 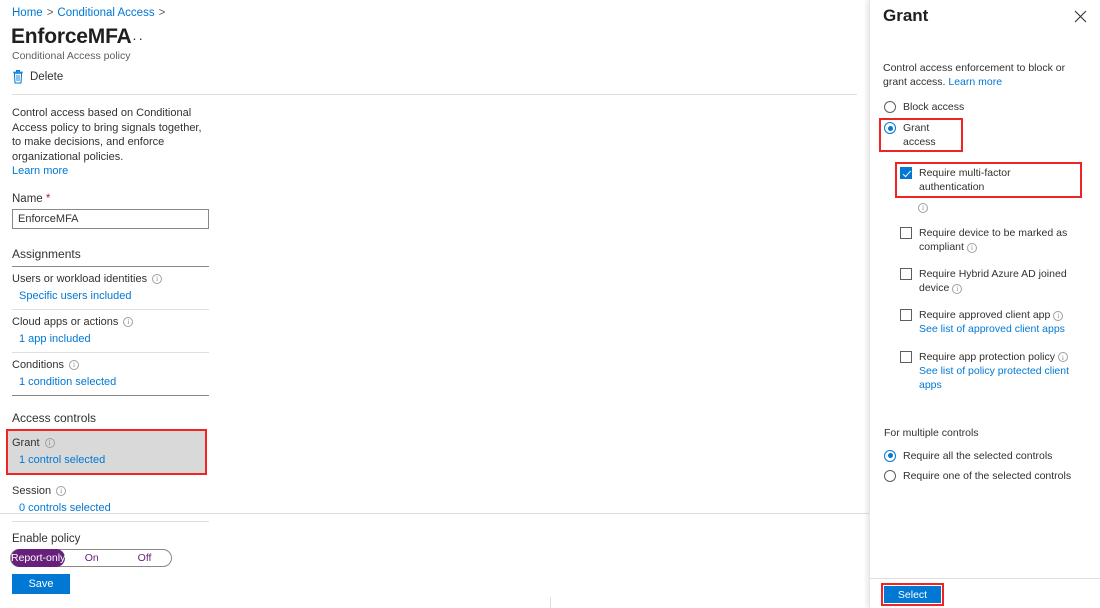 I want to click on radio-require-all-selected-controls: Require all the selected controls, so click(x=992, y=456).